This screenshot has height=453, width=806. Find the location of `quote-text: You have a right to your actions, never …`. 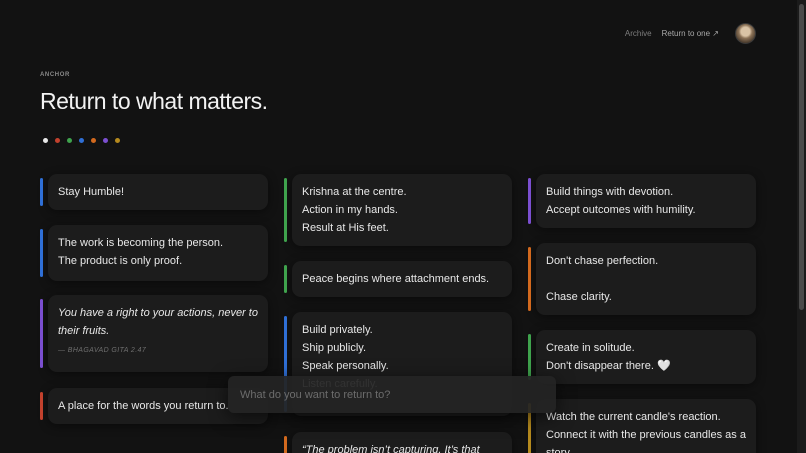

quote-text: You have a right to your actions, never … is located at coordinates (158, 322).